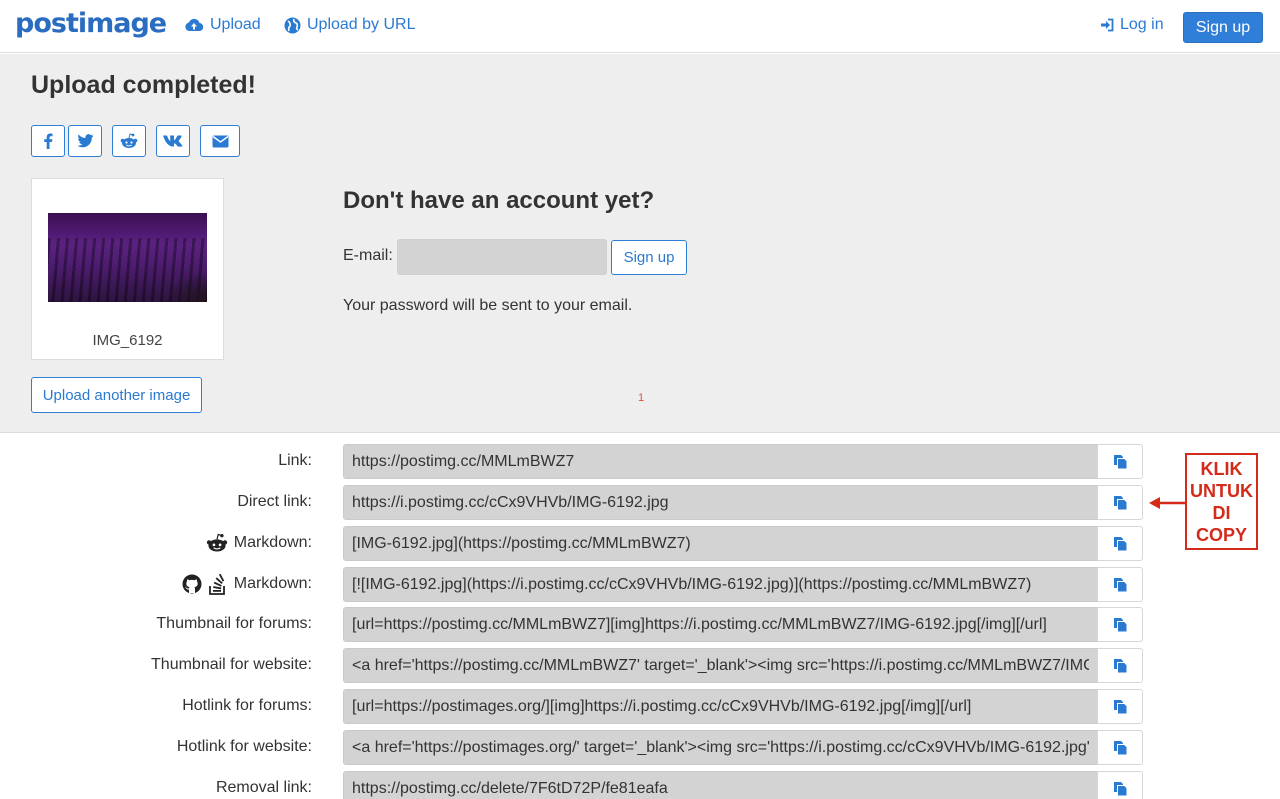 The height and width of the screenshot is (799, 1280). I want to click on share-reddit-button, so click(129, 141).